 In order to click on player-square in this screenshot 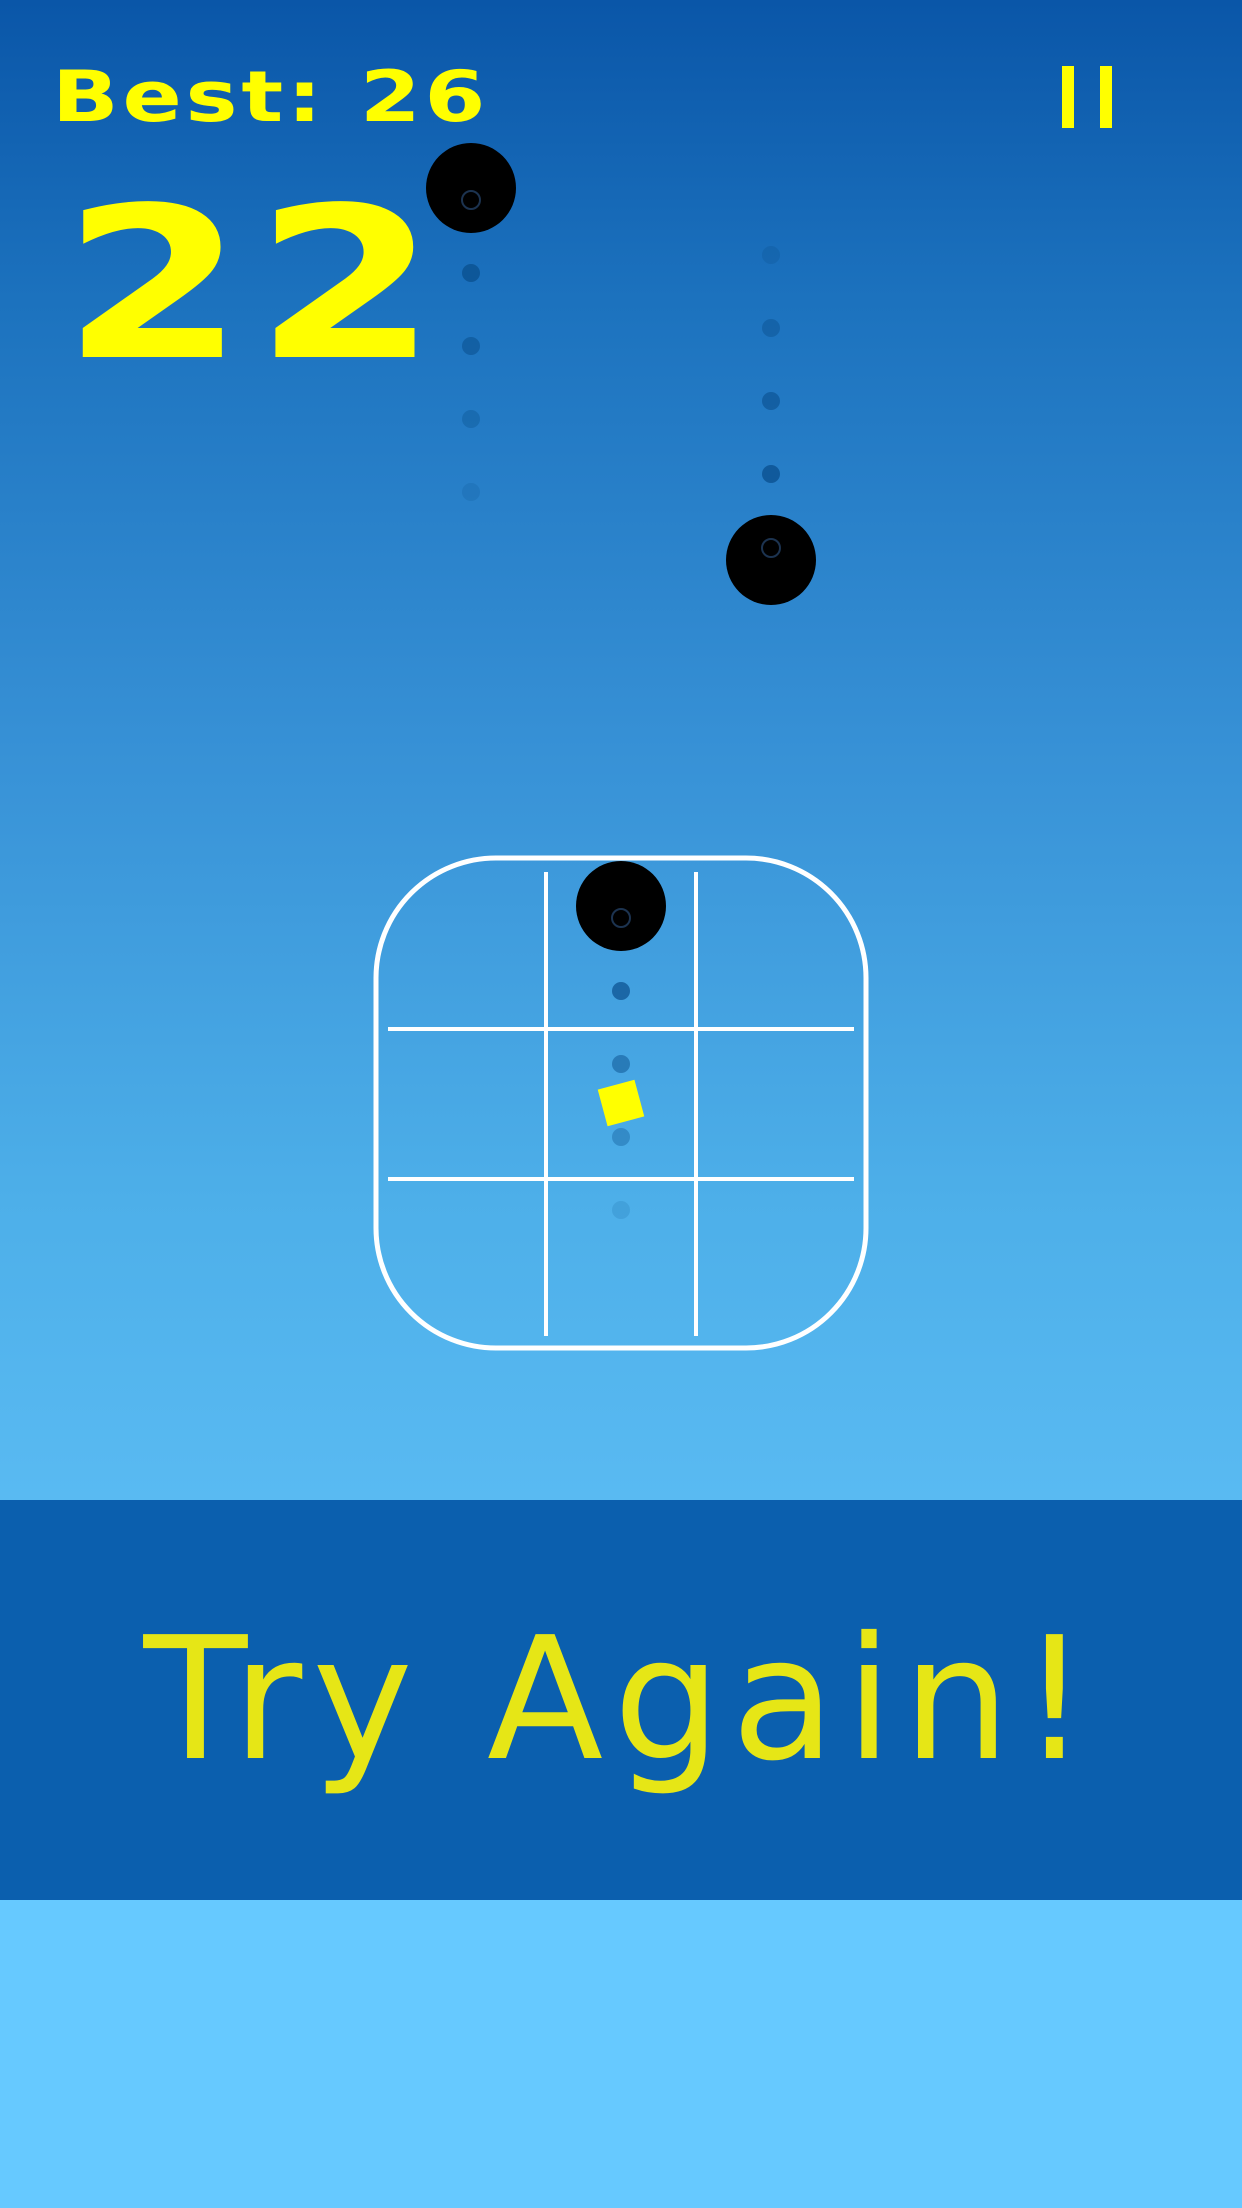, I will do `click(621, 1103)`.